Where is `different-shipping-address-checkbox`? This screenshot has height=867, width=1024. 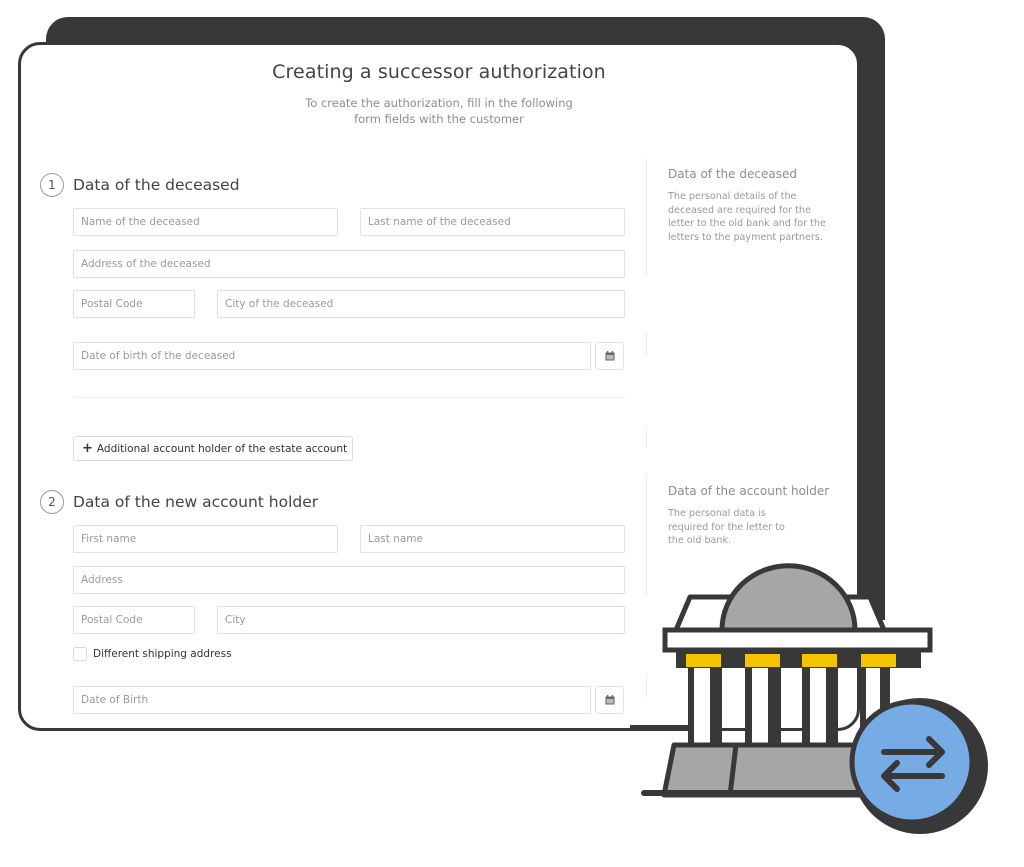
different-shipping-address-checkbox is located at coordinates (80, 654).